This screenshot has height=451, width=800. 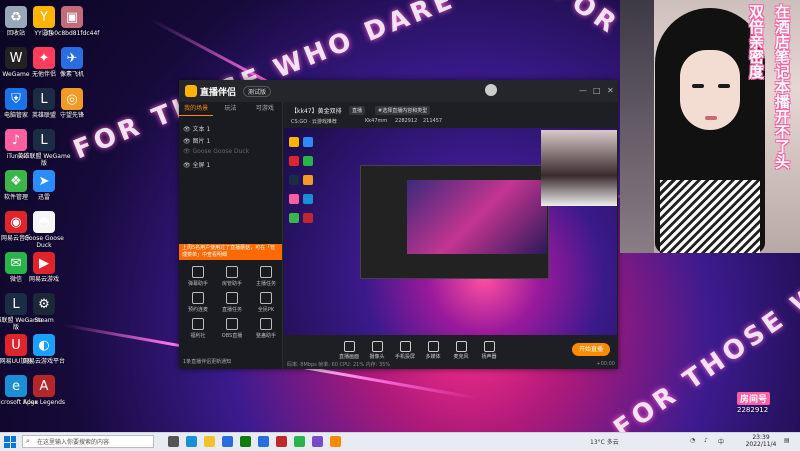 I want to click on start-button, so click(x=10, y=442).